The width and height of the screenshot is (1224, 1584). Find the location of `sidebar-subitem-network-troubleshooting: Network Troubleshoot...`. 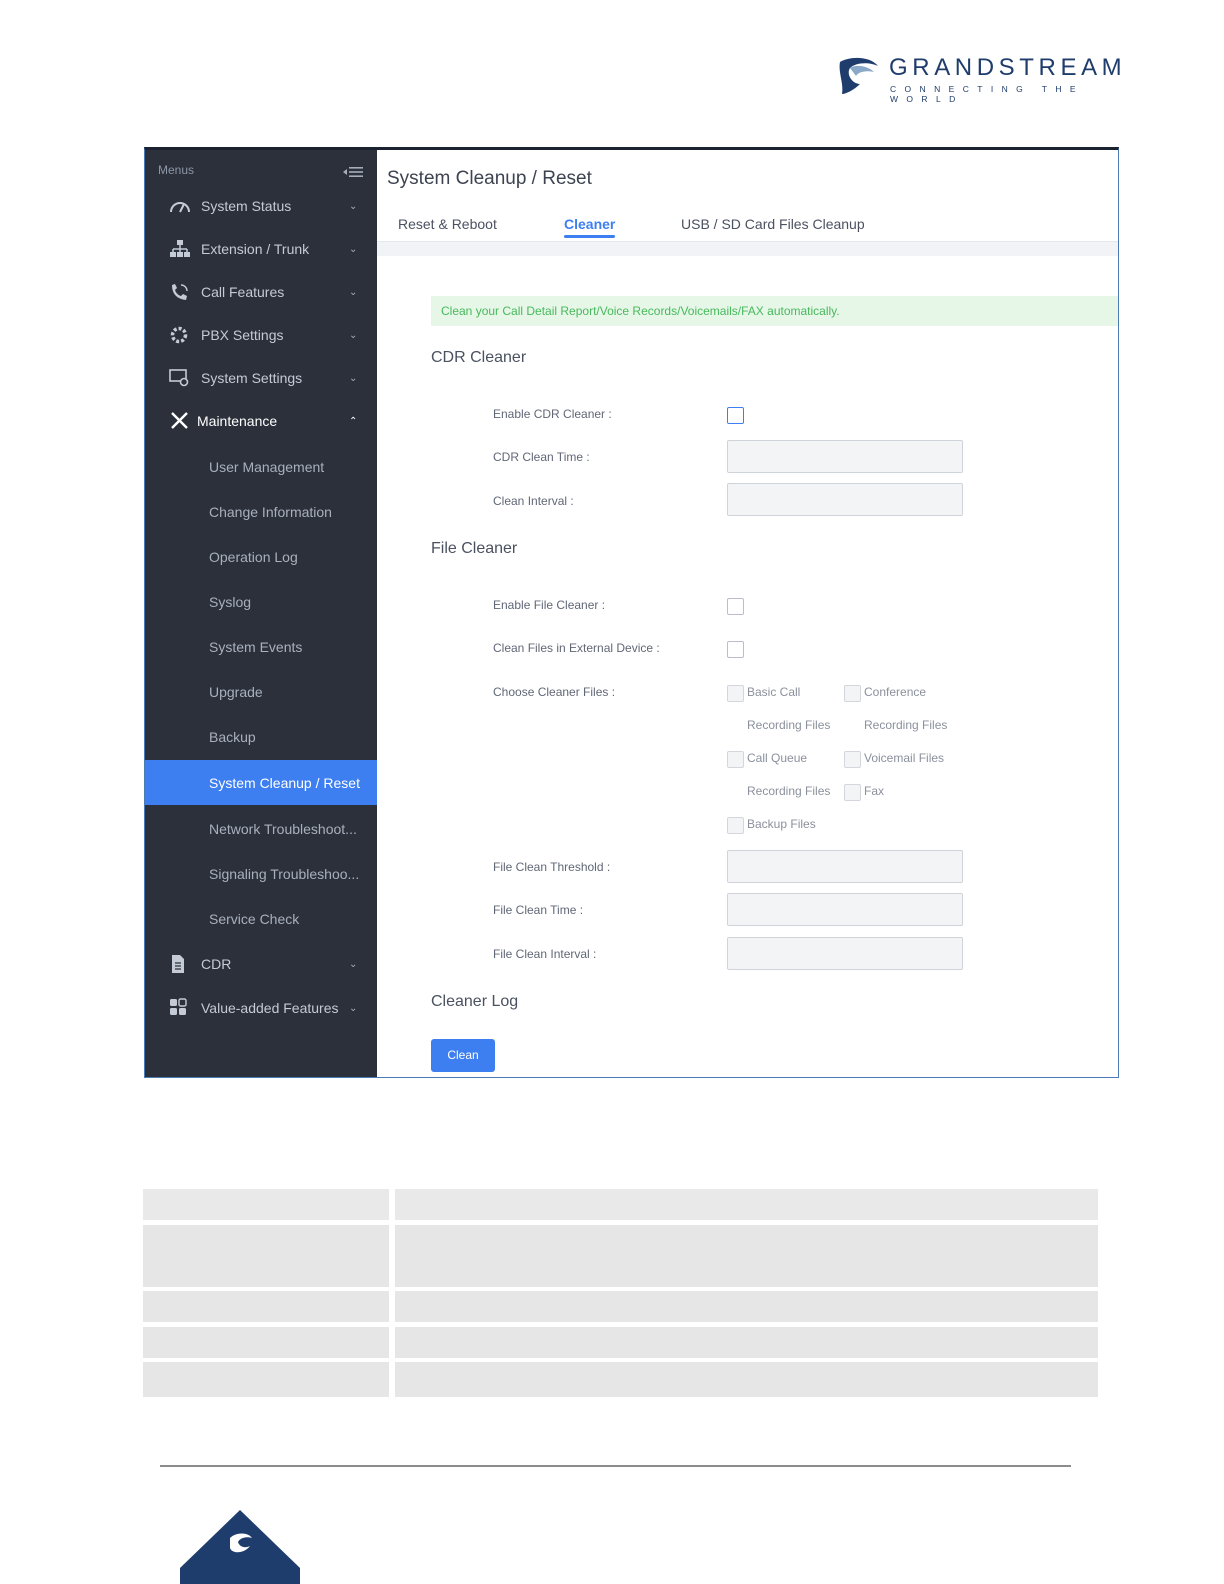

sidebar-subitem-network-troubleshooting: Network Troubleshoot... is located at coordinates (261, 828).